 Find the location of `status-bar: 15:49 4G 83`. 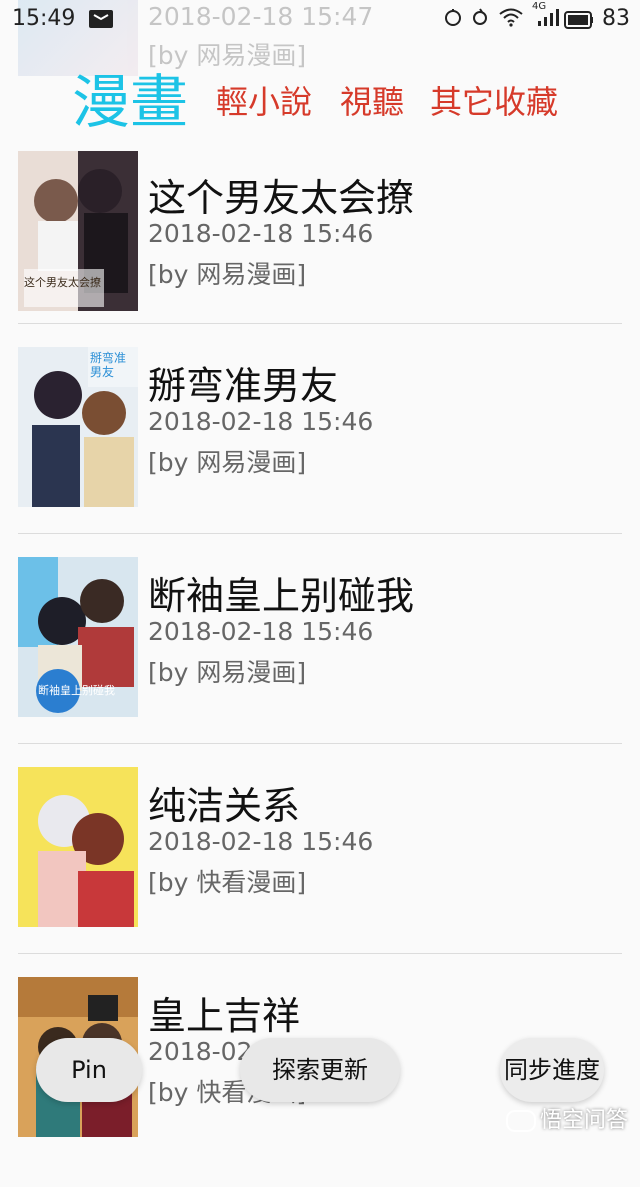

status-bar: 15:49 4G 83 is located at coordinates (320, 20).